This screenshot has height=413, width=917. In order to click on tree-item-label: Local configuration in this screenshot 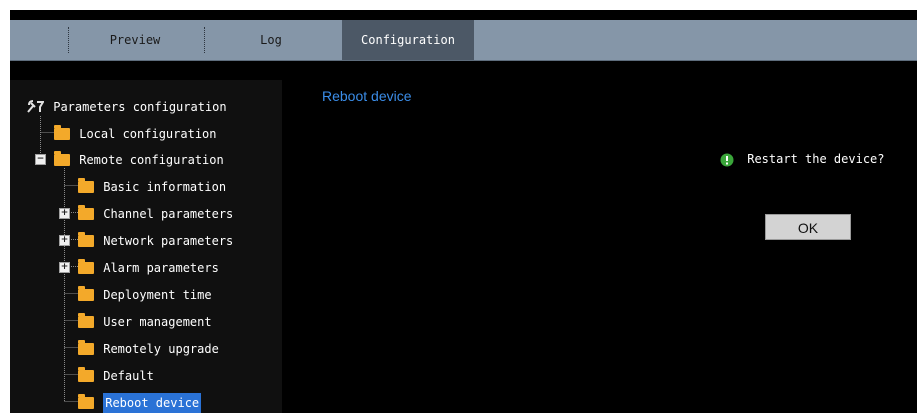, I will do `click(148, 133)`.